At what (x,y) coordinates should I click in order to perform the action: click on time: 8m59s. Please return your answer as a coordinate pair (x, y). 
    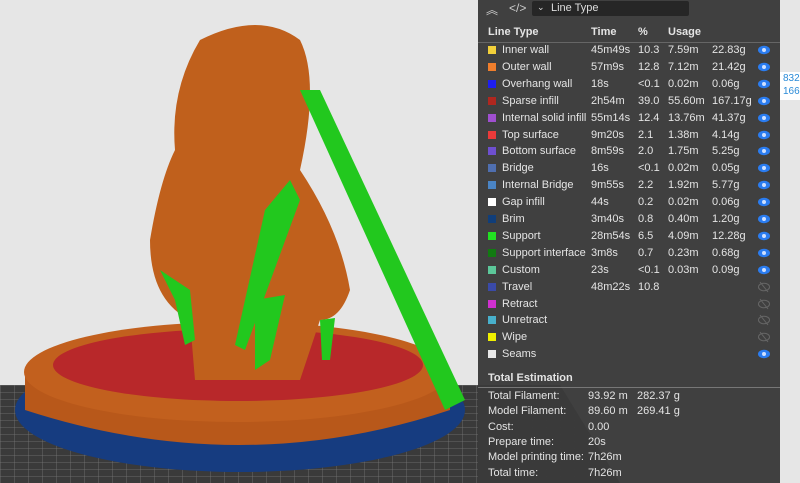
    Looking at the image, I should click on (608, 151).